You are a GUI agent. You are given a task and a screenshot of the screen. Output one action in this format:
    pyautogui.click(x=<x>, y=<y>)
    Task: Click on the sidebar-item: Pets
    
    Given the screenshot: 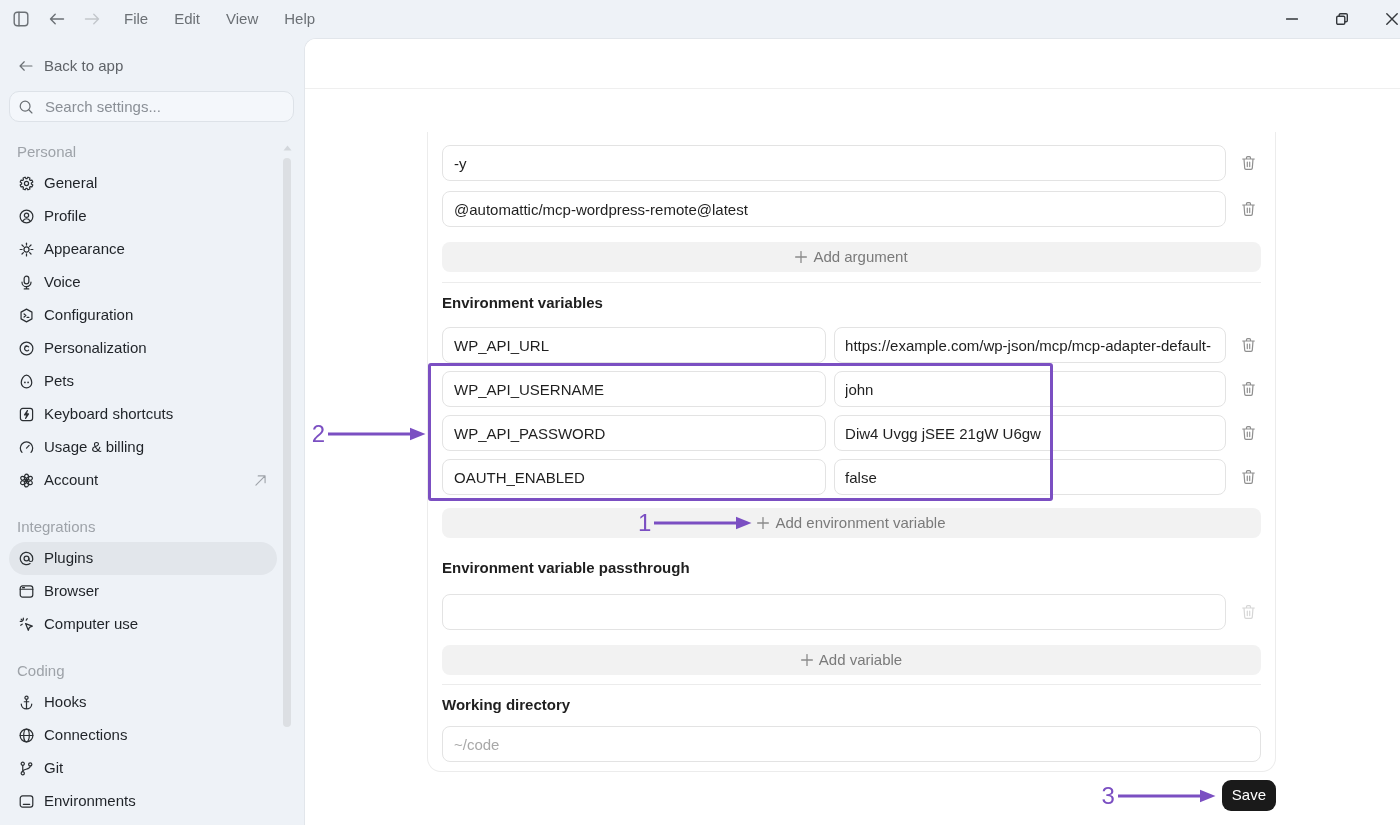 What is the action you would take?
    pyautogui.click(x=143, y=381)
    